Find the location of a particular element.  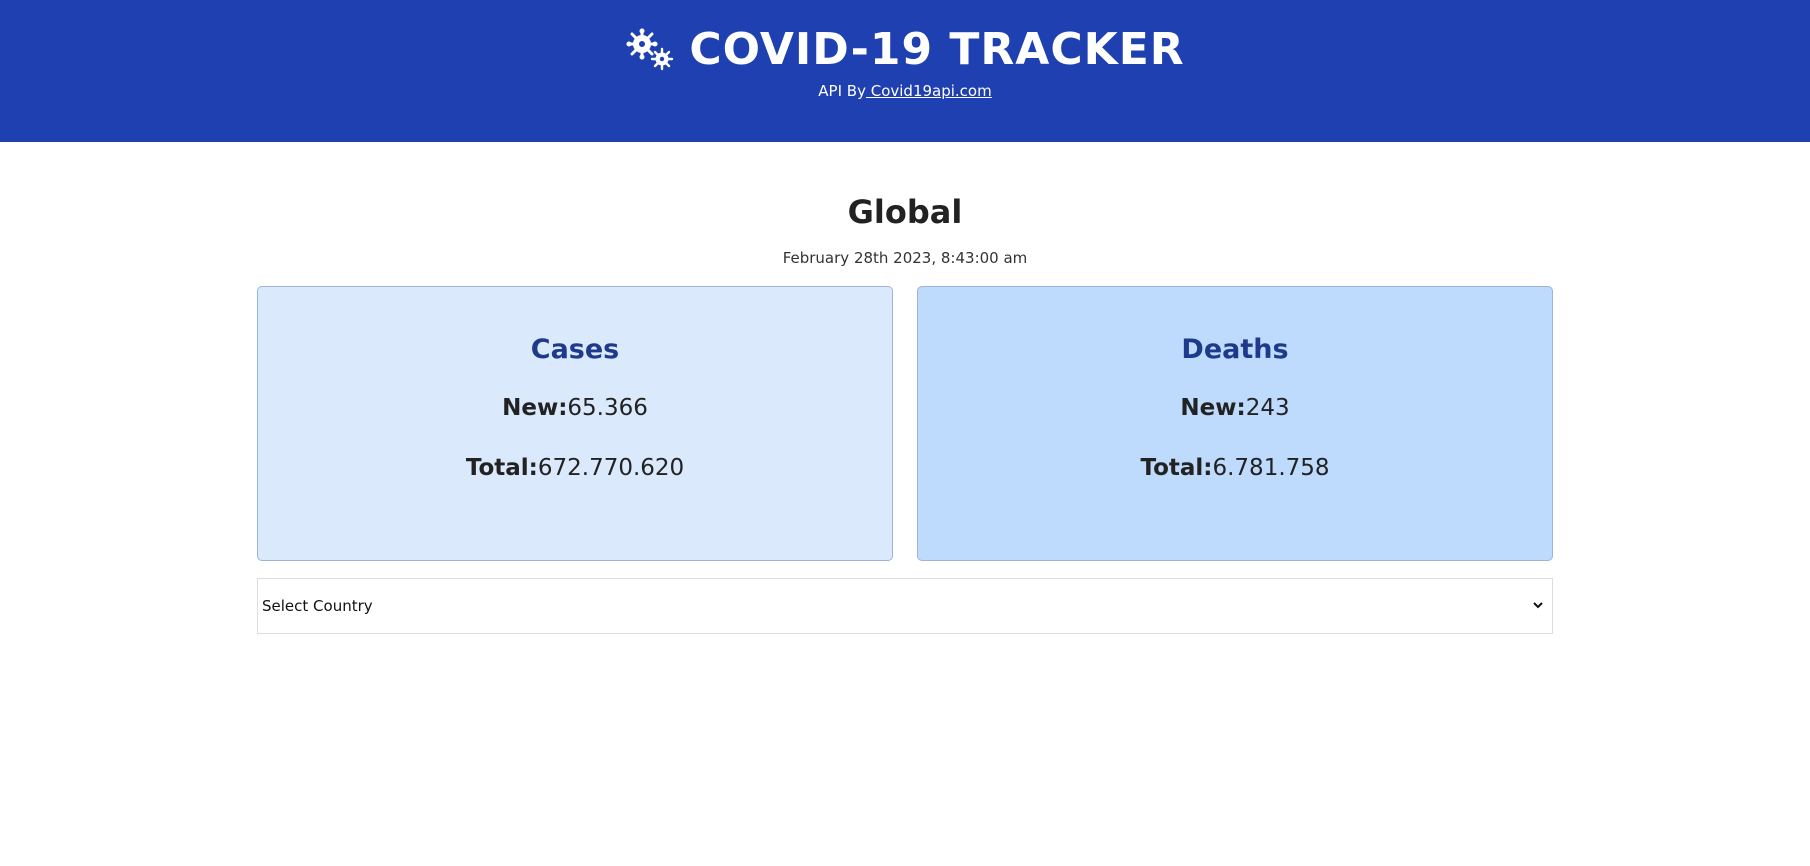

deaths-new-value: 243 is located at coordinates (1267, 408).